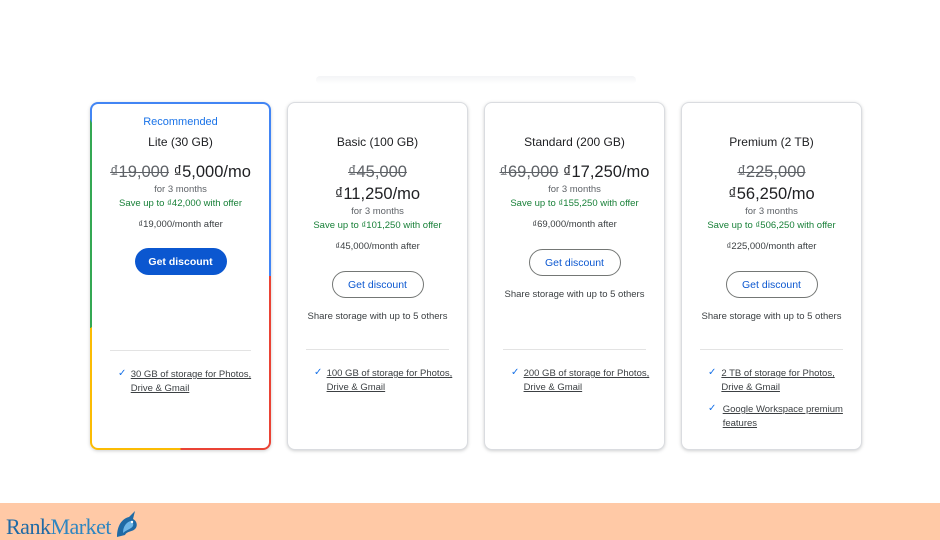 The width and height of the screenshot is (940, 540). Describe the element at coordinates (180, 224) in the screenshot. I see `price-after: ₫19,000/month after` at that location.